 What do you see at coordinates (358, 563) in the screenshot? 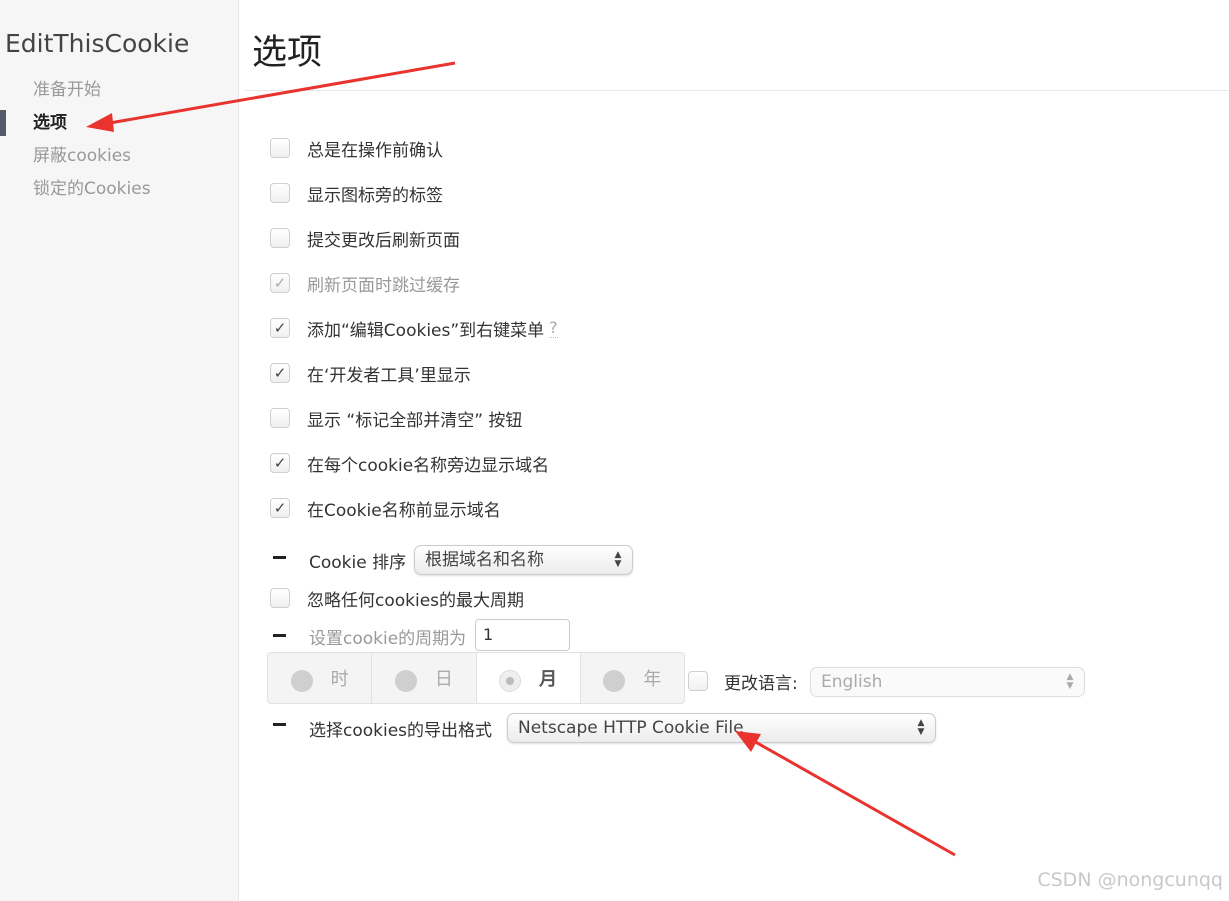
I see `sort-label: Cookie 排序` at bounding box center [358, 563].